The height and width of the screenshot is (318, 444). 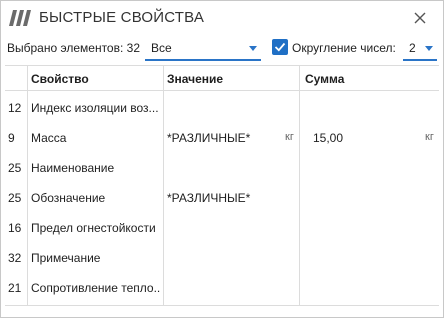 I want to click on row-count: 32, so click(x=15, y=258).